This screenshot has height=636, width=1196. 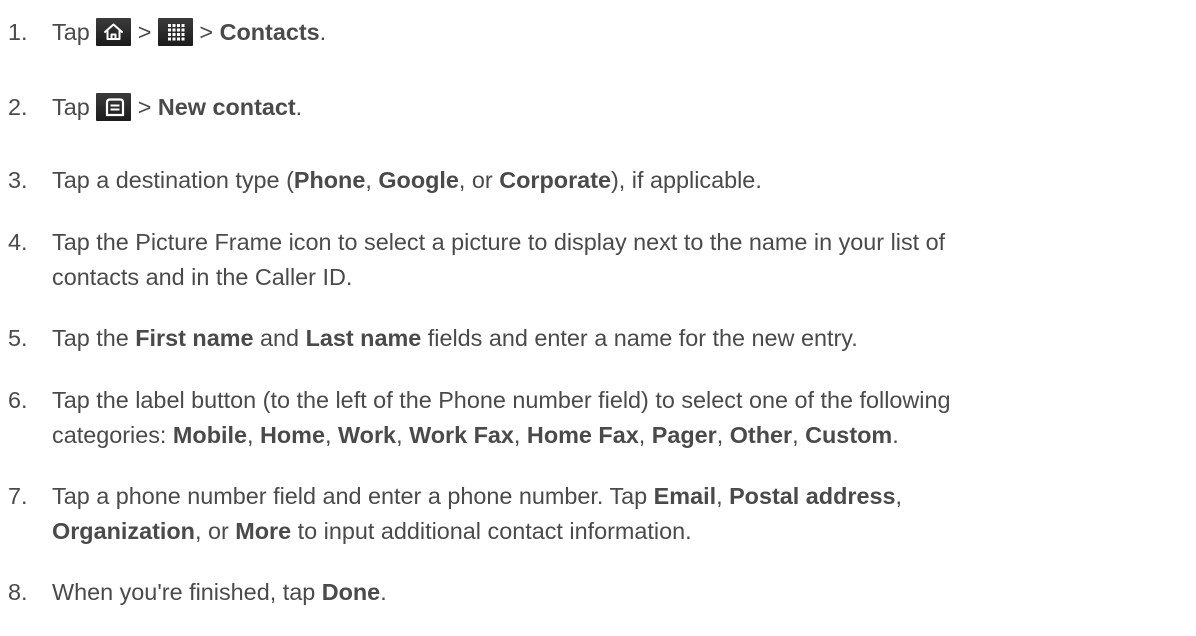 What do you see at coordinates (18, 400) in the screenshot?
I see `step-number: 6.` at bounding box center [18, 400].